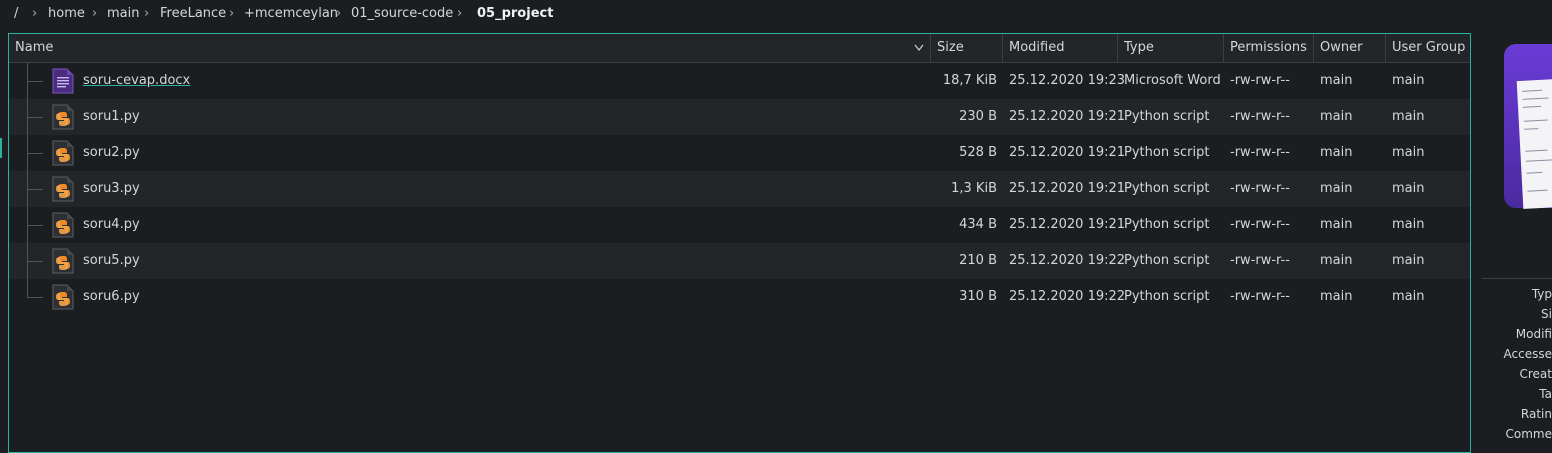  Describe the element at coordinates (1060, 48) in the screenshot. I see `column-header-modified: Modified` at that location.